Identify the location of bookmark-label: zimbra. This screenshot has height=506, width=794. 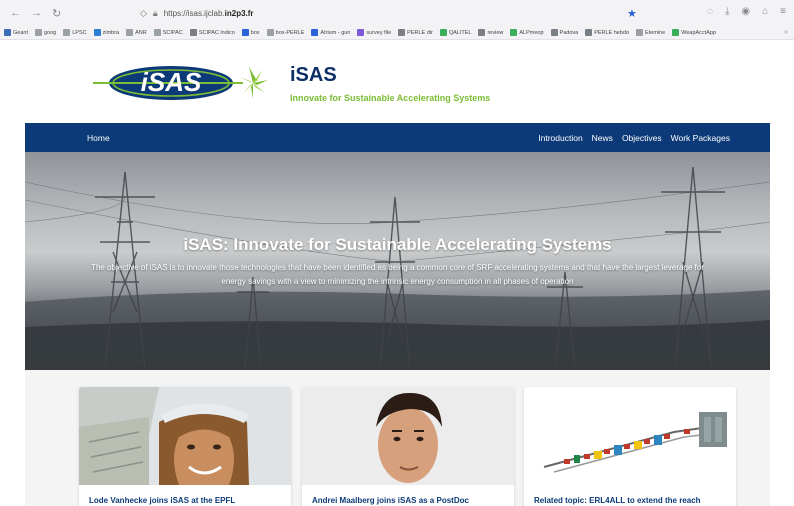
(111, 32).